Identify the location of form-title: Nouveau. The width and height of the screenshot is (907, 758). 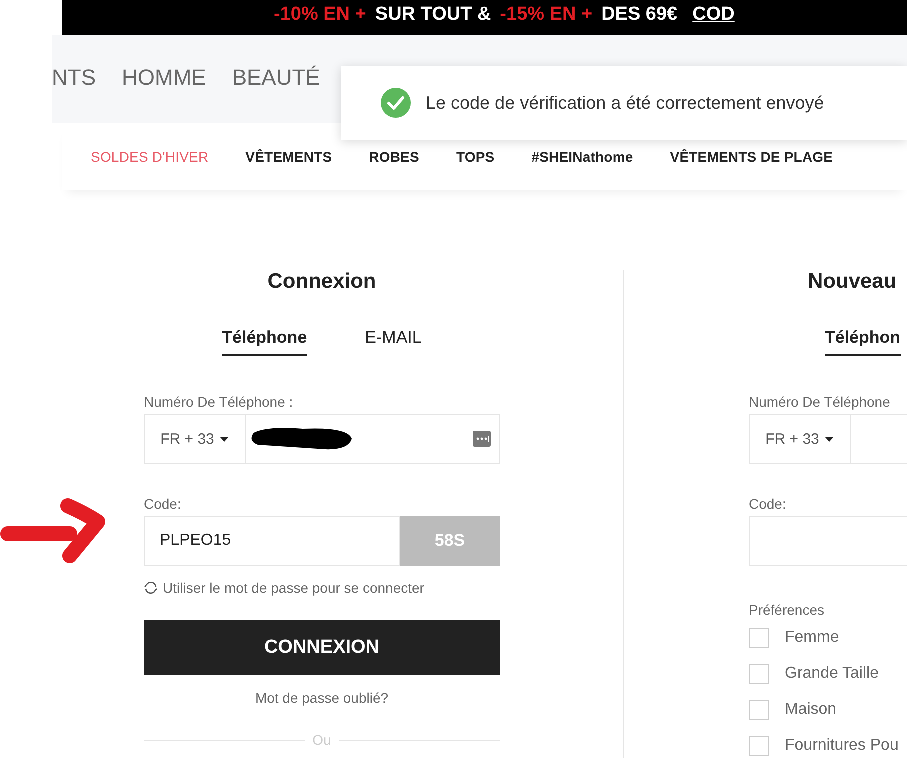
(852, 282).